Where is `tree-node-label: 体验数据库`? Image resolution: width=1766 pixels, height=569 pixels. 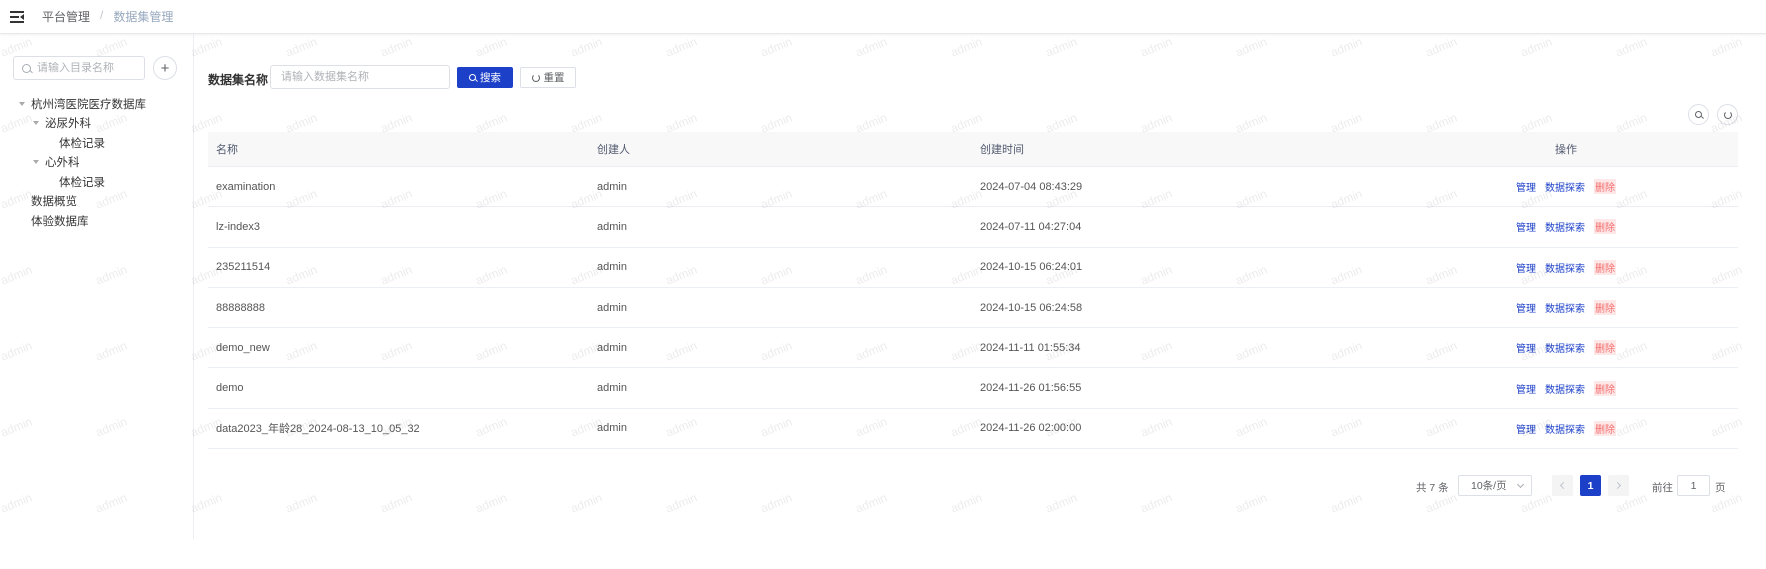 tree-node-label: 体验数据库 is located at coordinates (60, 221).